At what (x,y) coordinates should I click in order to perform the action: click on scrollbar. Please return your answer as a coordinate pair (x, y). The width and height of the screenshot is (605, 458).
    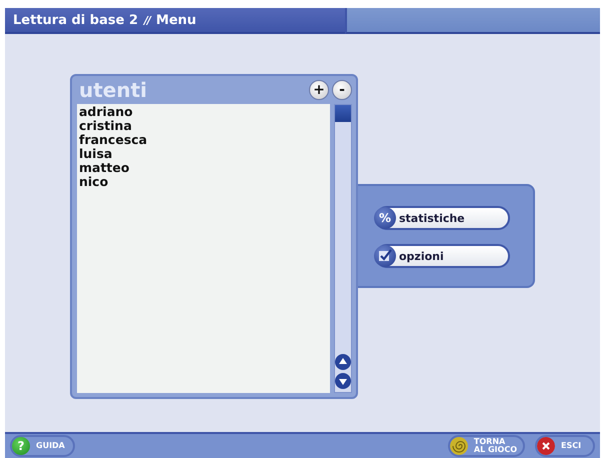
    Looking at the image, I should click on (343, 248).